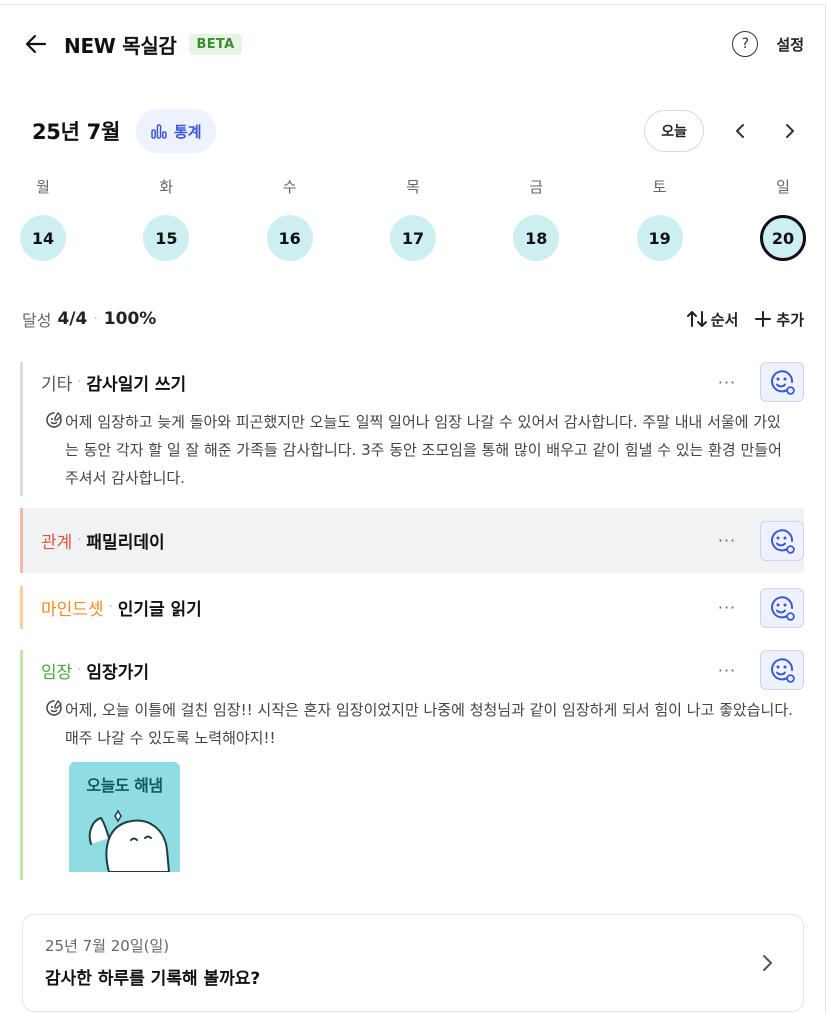 The width and height of the screenshot is (827, 1013). What do you see at coordinates (72, 610) in the screenshot?
I see `habit-category: 마인드셋` at bounding box center [72, 610].